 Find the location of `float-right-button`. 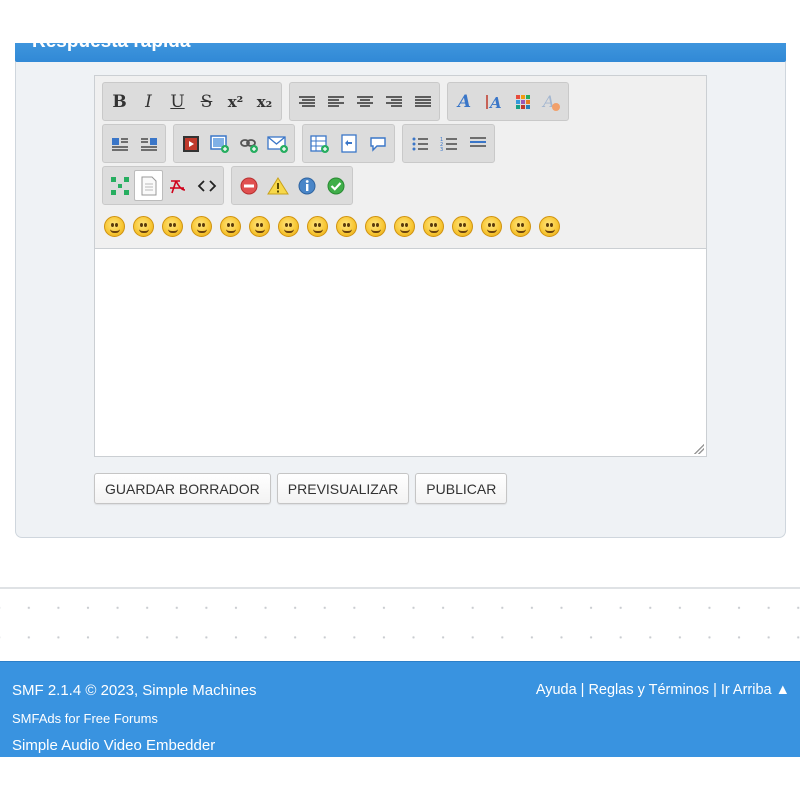

float-right-button is located at coordinates (148, 143).